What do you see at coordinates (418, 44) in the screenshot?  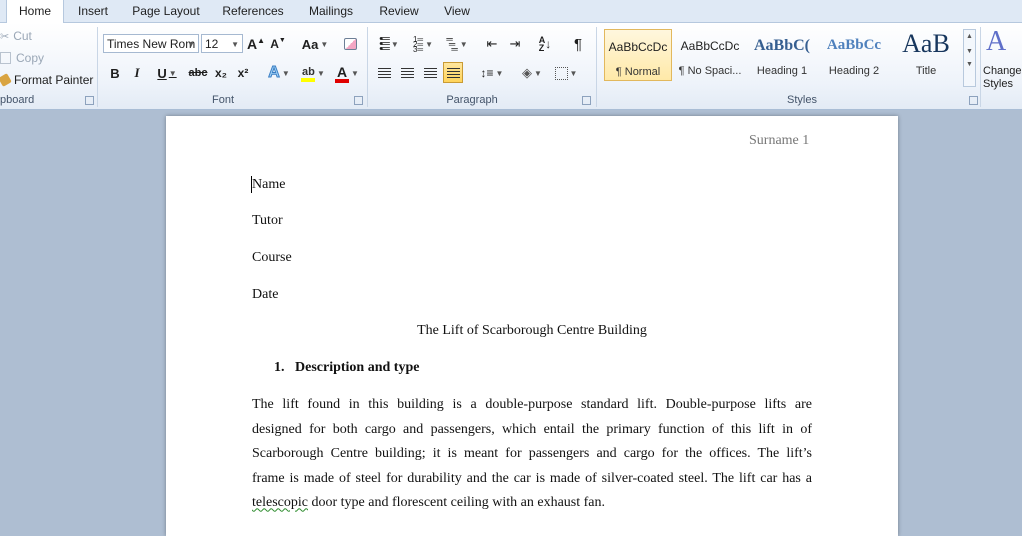 I see `numbered-list-icon: 1═ 2═ 3═` at bounding box center [418, 44].